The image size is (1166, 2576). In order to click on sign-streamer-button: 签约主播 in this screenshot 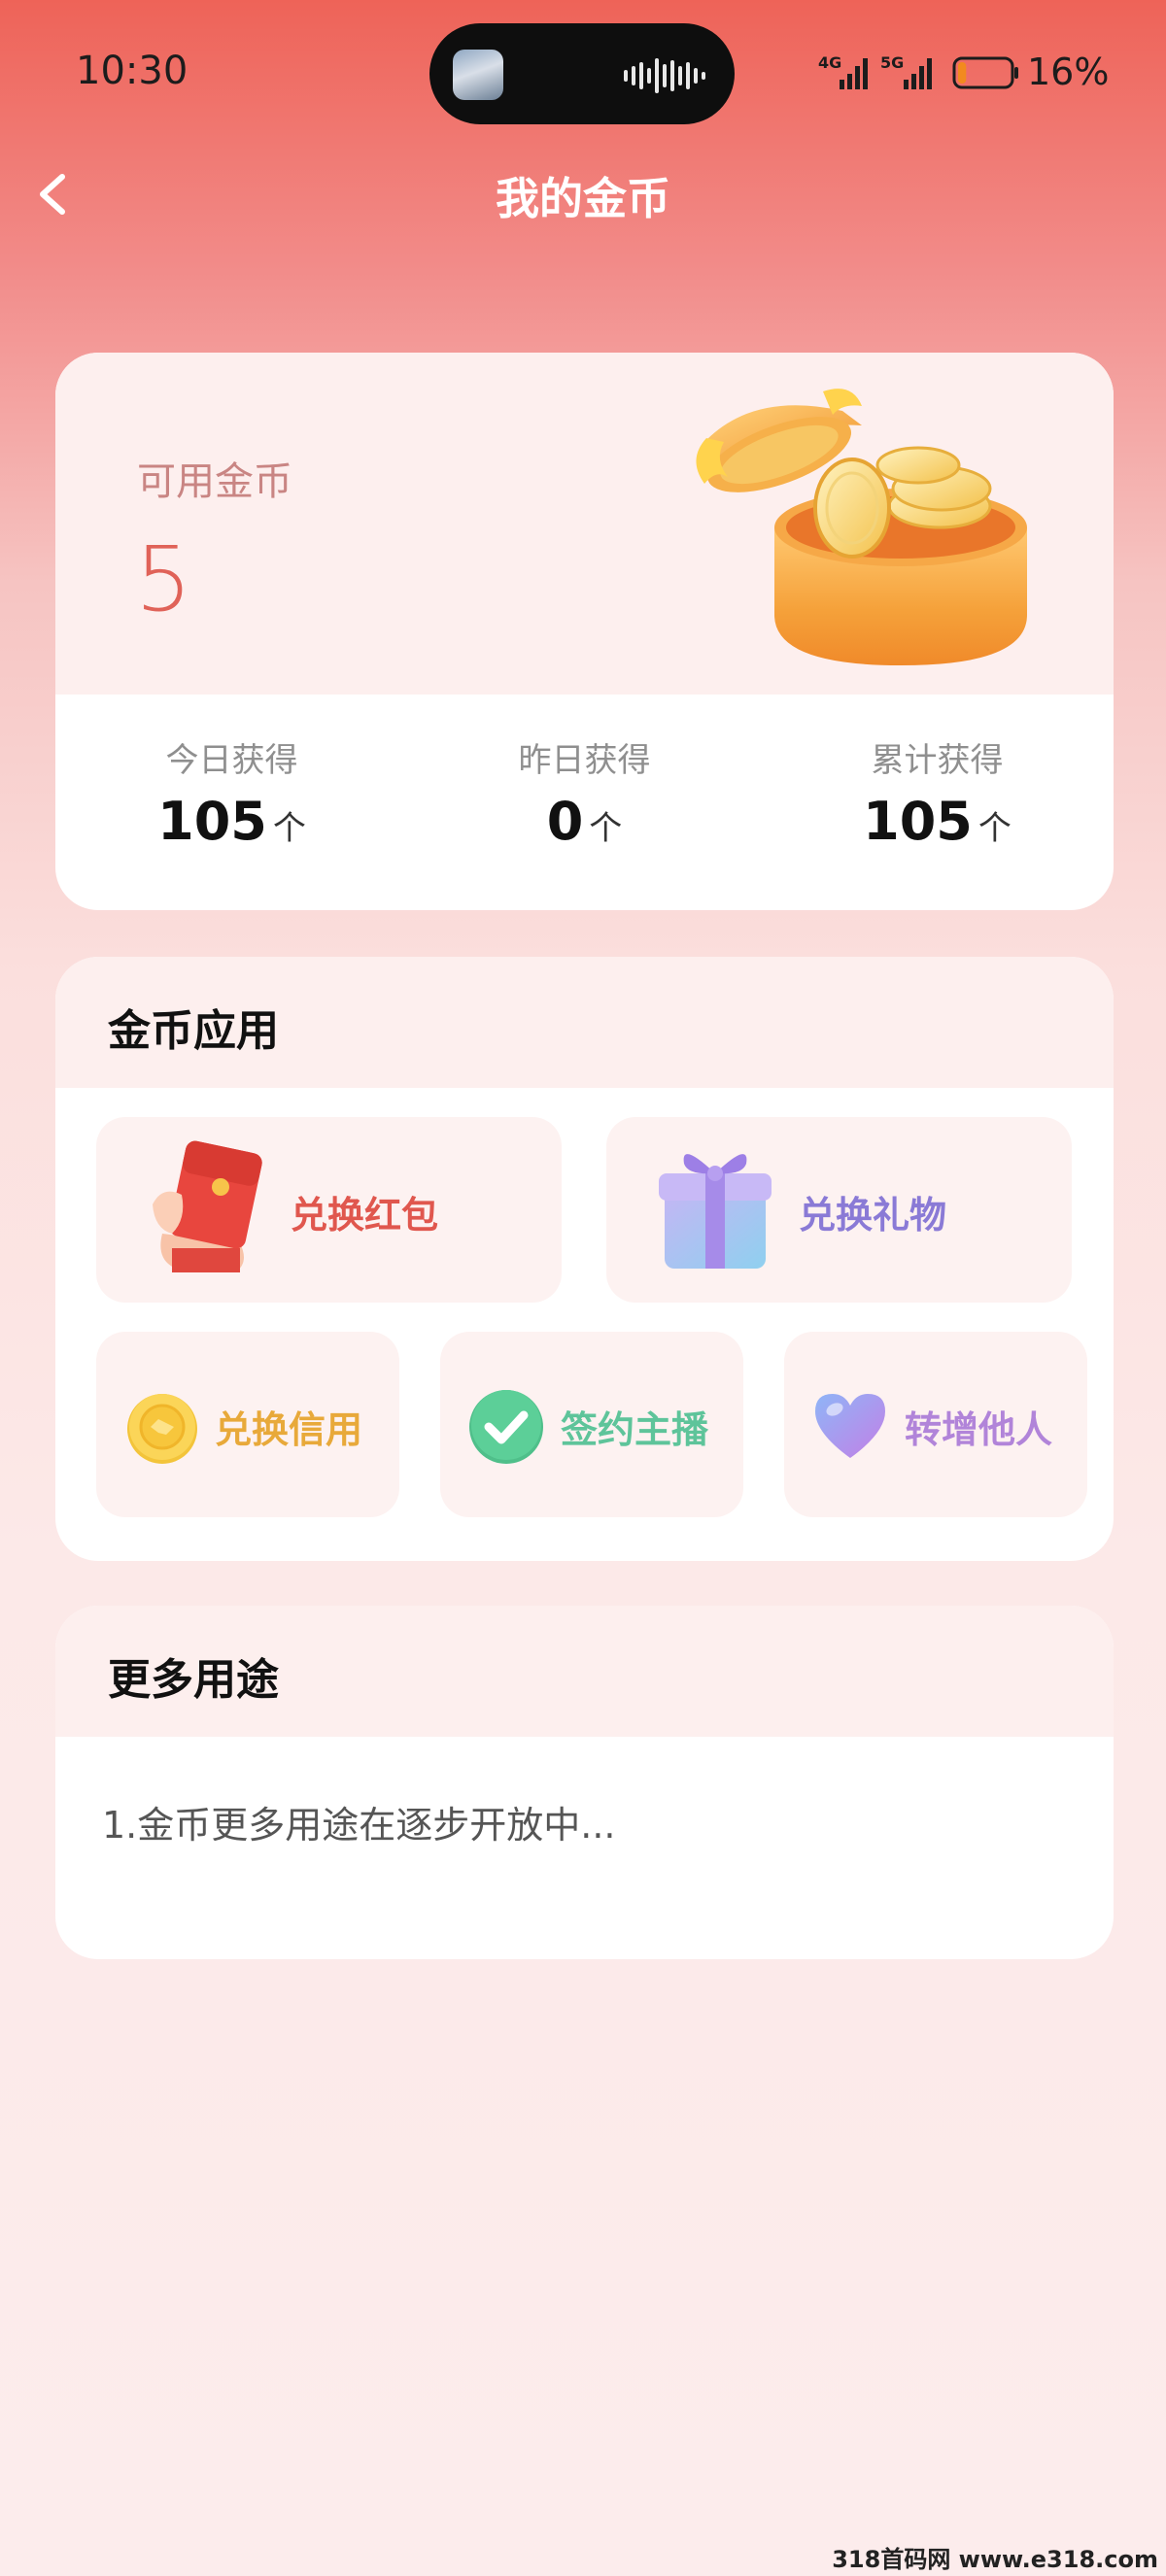, I will do `click(591, 1424)`.